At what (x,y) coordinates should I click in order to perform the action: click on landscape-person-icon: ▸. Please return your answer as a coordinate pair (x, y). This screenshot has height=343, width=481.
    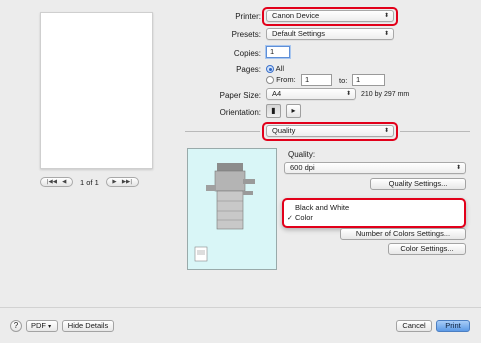
    Looking at the image, I should click on (293, 110).